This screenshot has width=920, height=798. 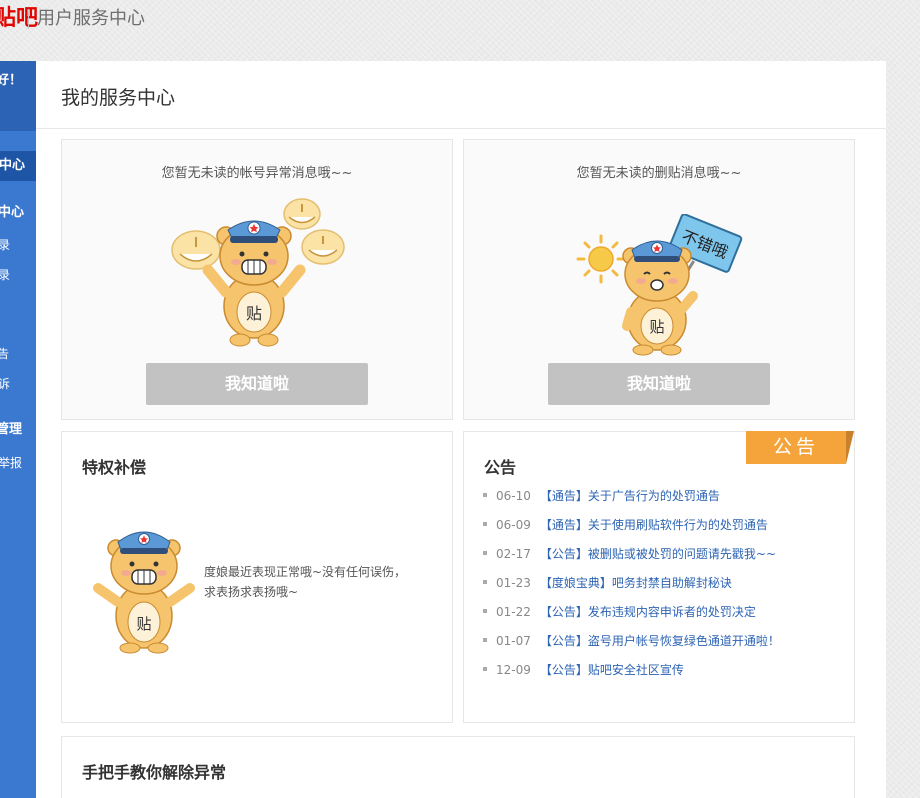 I want to click on right-gutter, so click(x=903, y=429).